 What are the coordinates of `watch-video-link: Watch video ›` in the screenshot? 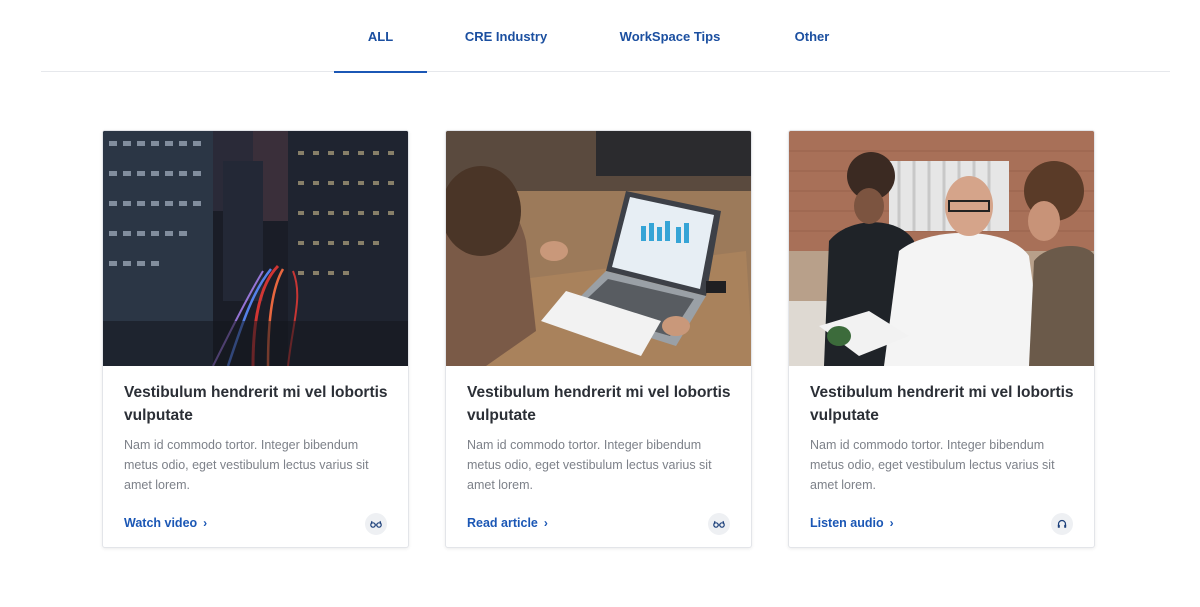 It's located at (165, 523).